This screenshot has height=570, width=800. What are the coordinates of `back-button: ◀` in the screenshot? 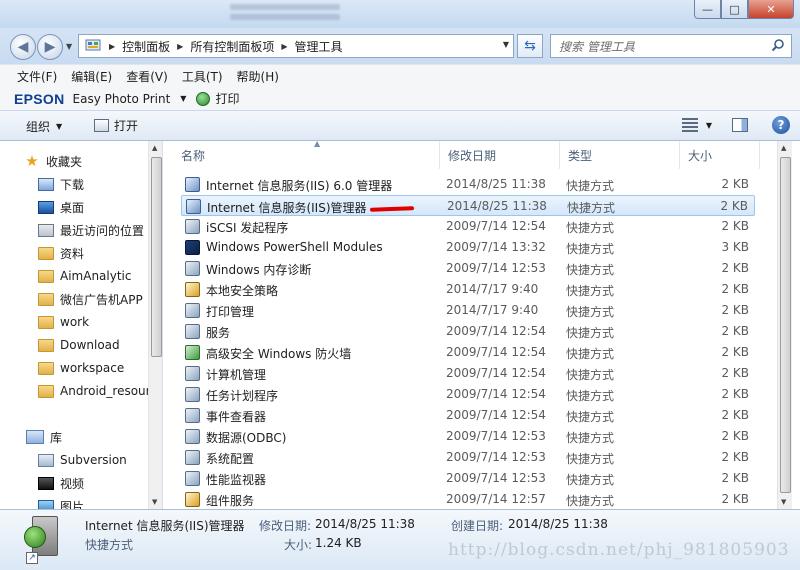 It's located at (23, 47).